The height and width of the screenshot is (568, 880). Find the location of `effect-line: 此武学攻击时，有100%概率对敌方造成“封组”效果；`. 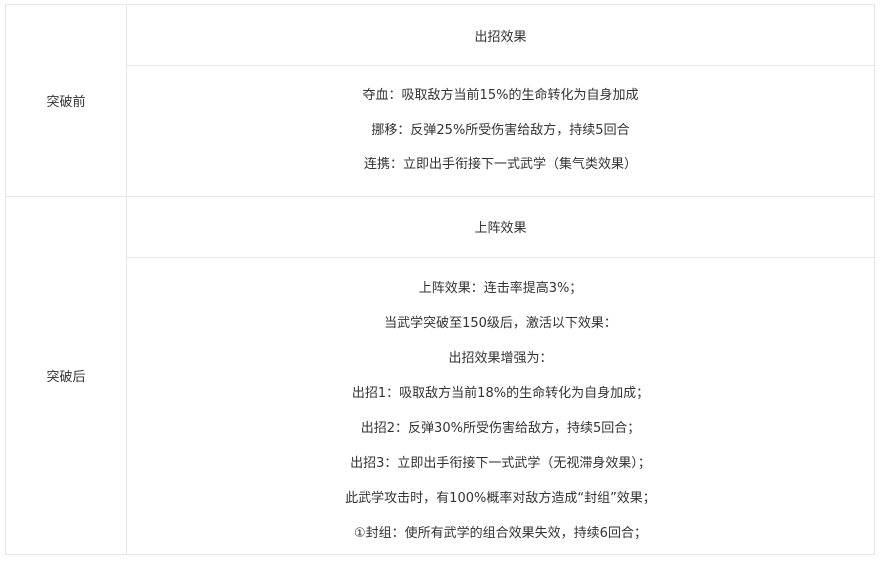

effect-line: 此武学攻击时，有100%概率对敌方造成“封组”效果； is located at coordinates (500, 499).